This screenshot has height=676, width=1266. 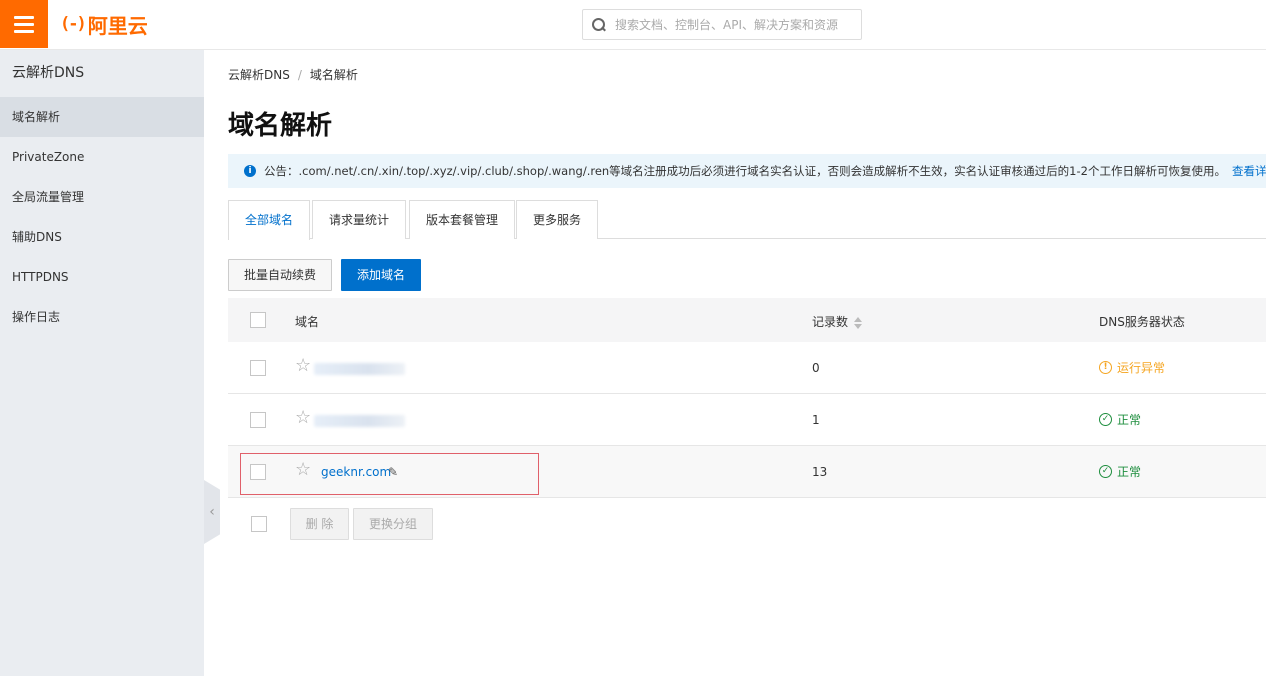 I want to click on info-icon: i, so click(x=250, y=171).